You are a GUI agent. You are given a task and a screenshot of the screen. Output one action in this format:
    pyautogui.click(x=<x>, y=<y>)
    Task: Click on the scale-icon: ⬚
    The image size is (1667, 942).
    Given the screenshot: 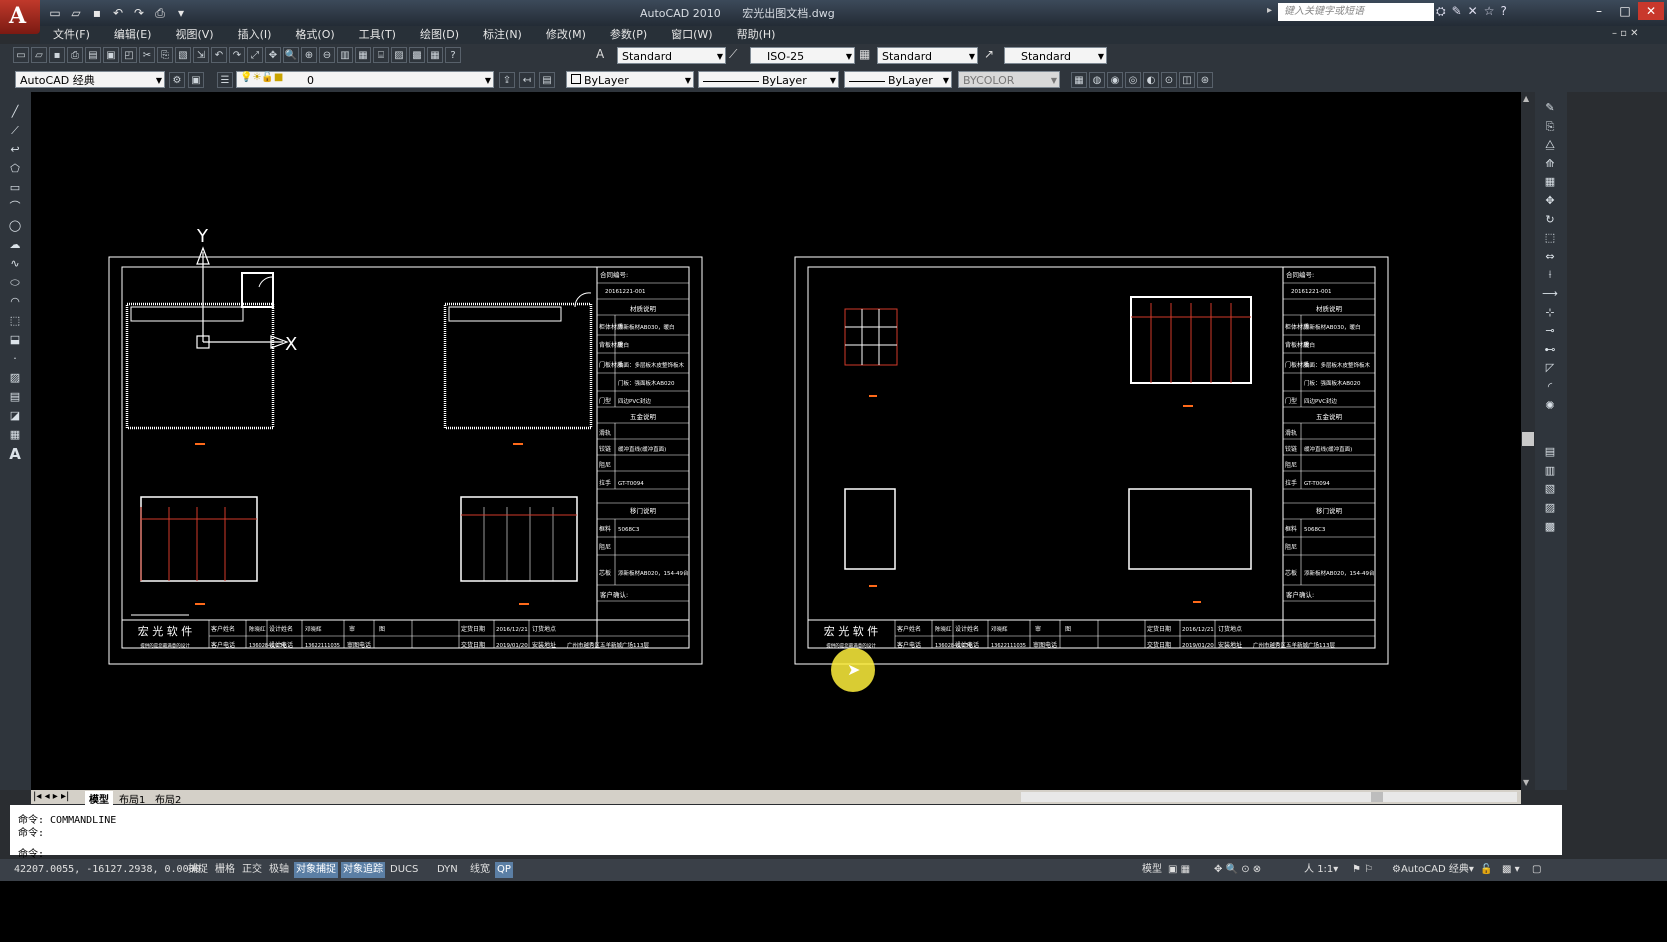 What is the action you would take?
    pyautogui.click(x=1550, y=238)
    